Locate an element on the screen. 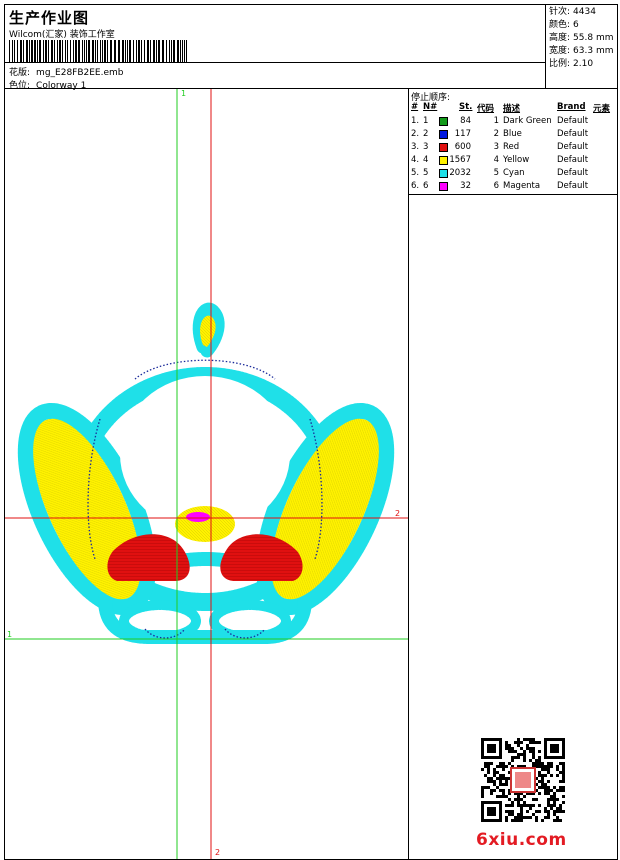 The image size is (620, 860). design-file-label: 花版: is located at coordinates (20, 73).